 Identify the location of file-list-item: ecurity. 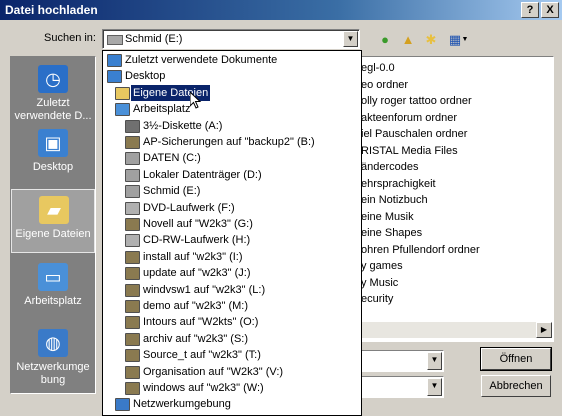
(377, 299).